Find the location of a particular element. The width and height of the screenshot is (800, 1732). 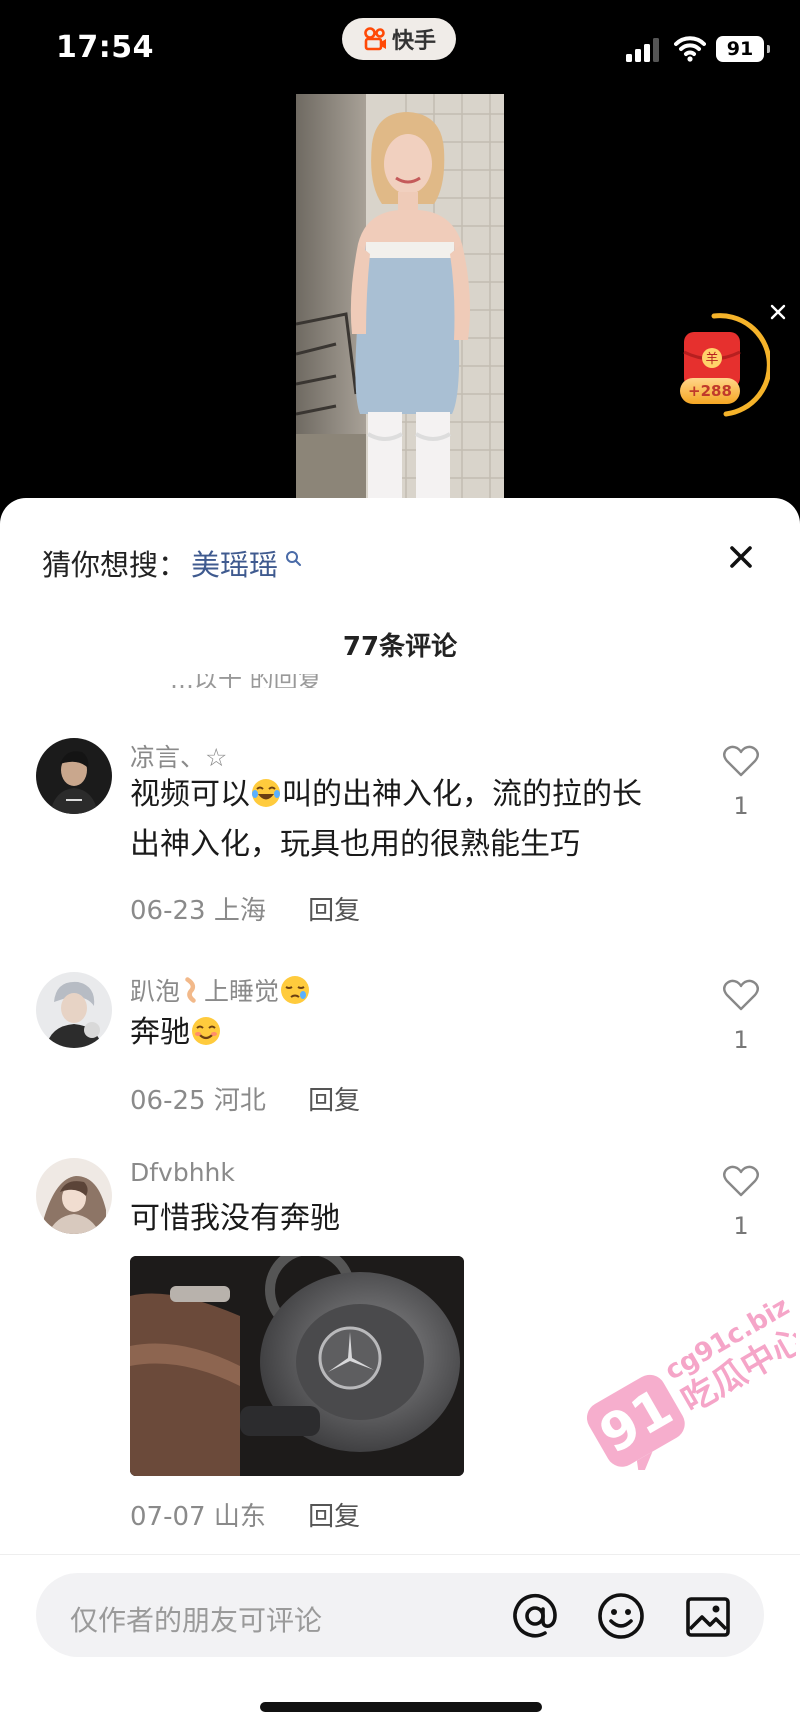

comment-input-bar: 仅作者的朋友可评论 is located at coordinates (400, 1614).